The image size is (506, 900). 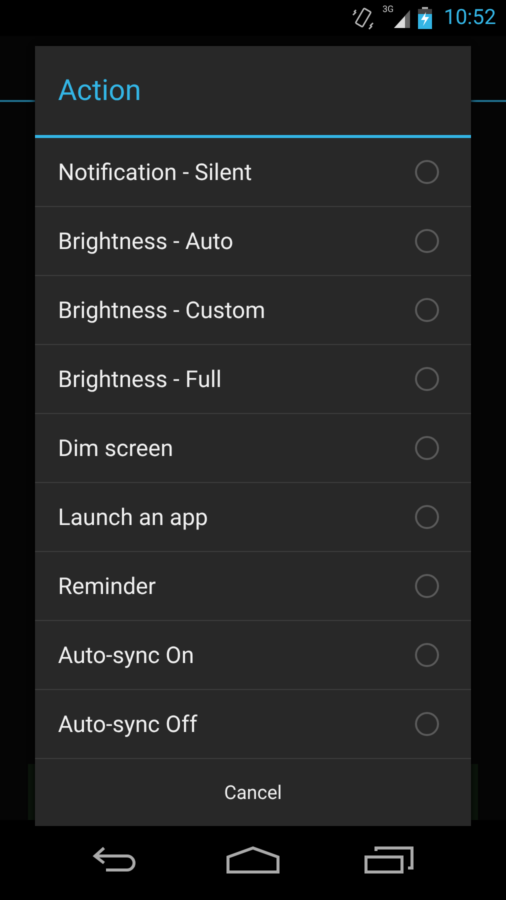 I want to click on option-item: Reminder, so click(x=253, y=586).